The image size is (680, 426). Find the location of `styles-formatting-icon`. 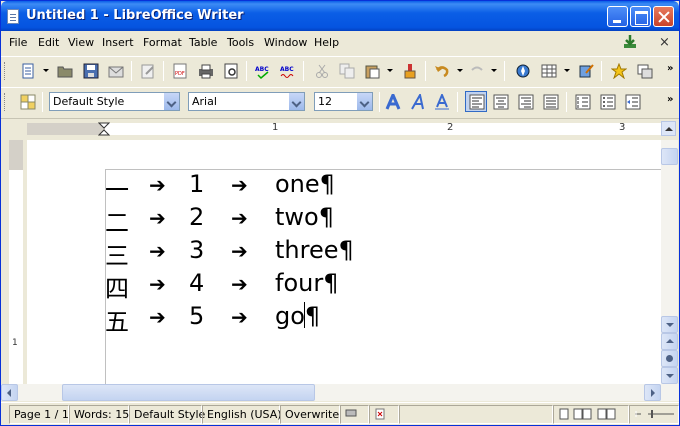

styles-formatting-icon is located at coordinates (28, 102).